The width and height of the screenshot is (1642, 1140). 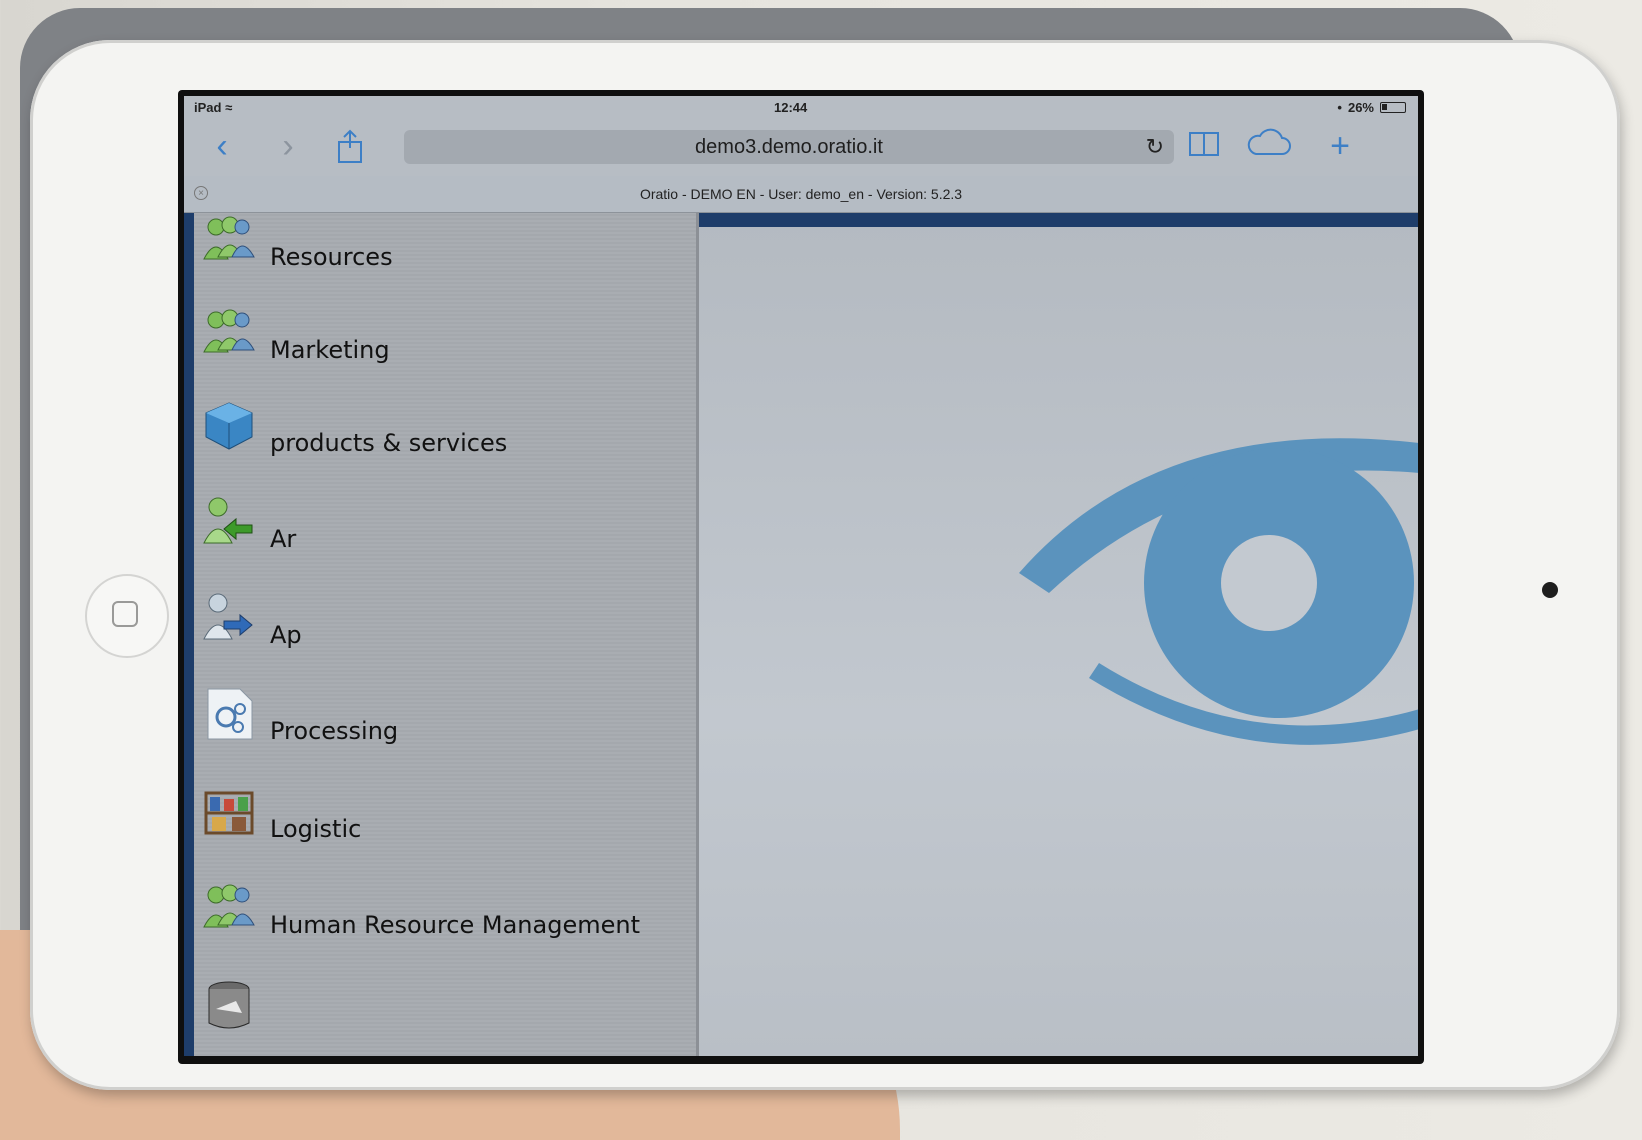 What do you see at coordinates (229, 813) in the screenshot?
I see `shelves-icon` at bounding box center [229, 813].